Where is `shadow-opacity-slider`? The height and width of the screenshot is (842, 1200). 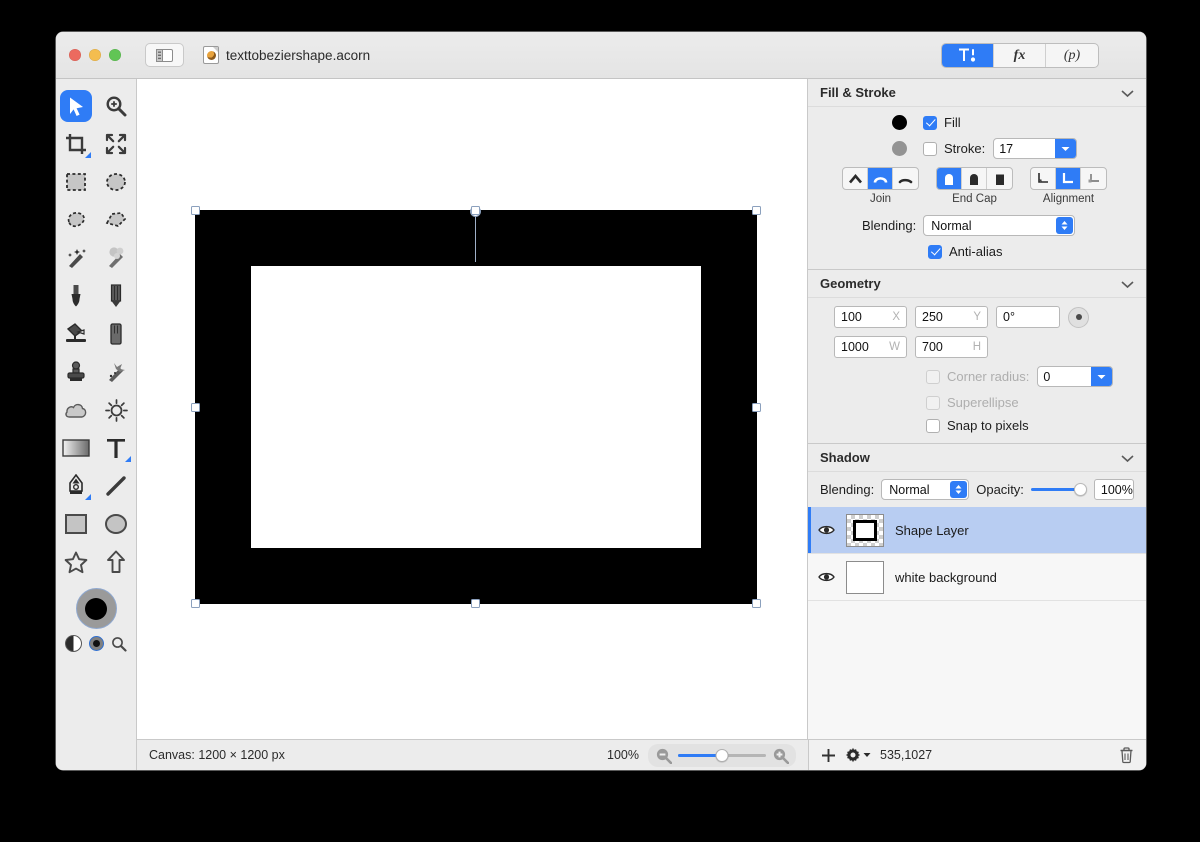
shadow-opacity-slider is located at coordinates (1058, 490).